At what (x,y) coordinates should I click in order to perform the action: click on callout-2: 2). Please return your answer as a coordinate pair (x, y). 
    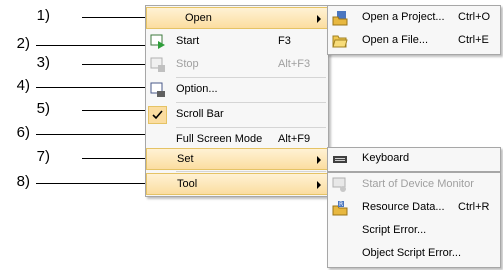
    Looking at the image, I should click on (23, 43).